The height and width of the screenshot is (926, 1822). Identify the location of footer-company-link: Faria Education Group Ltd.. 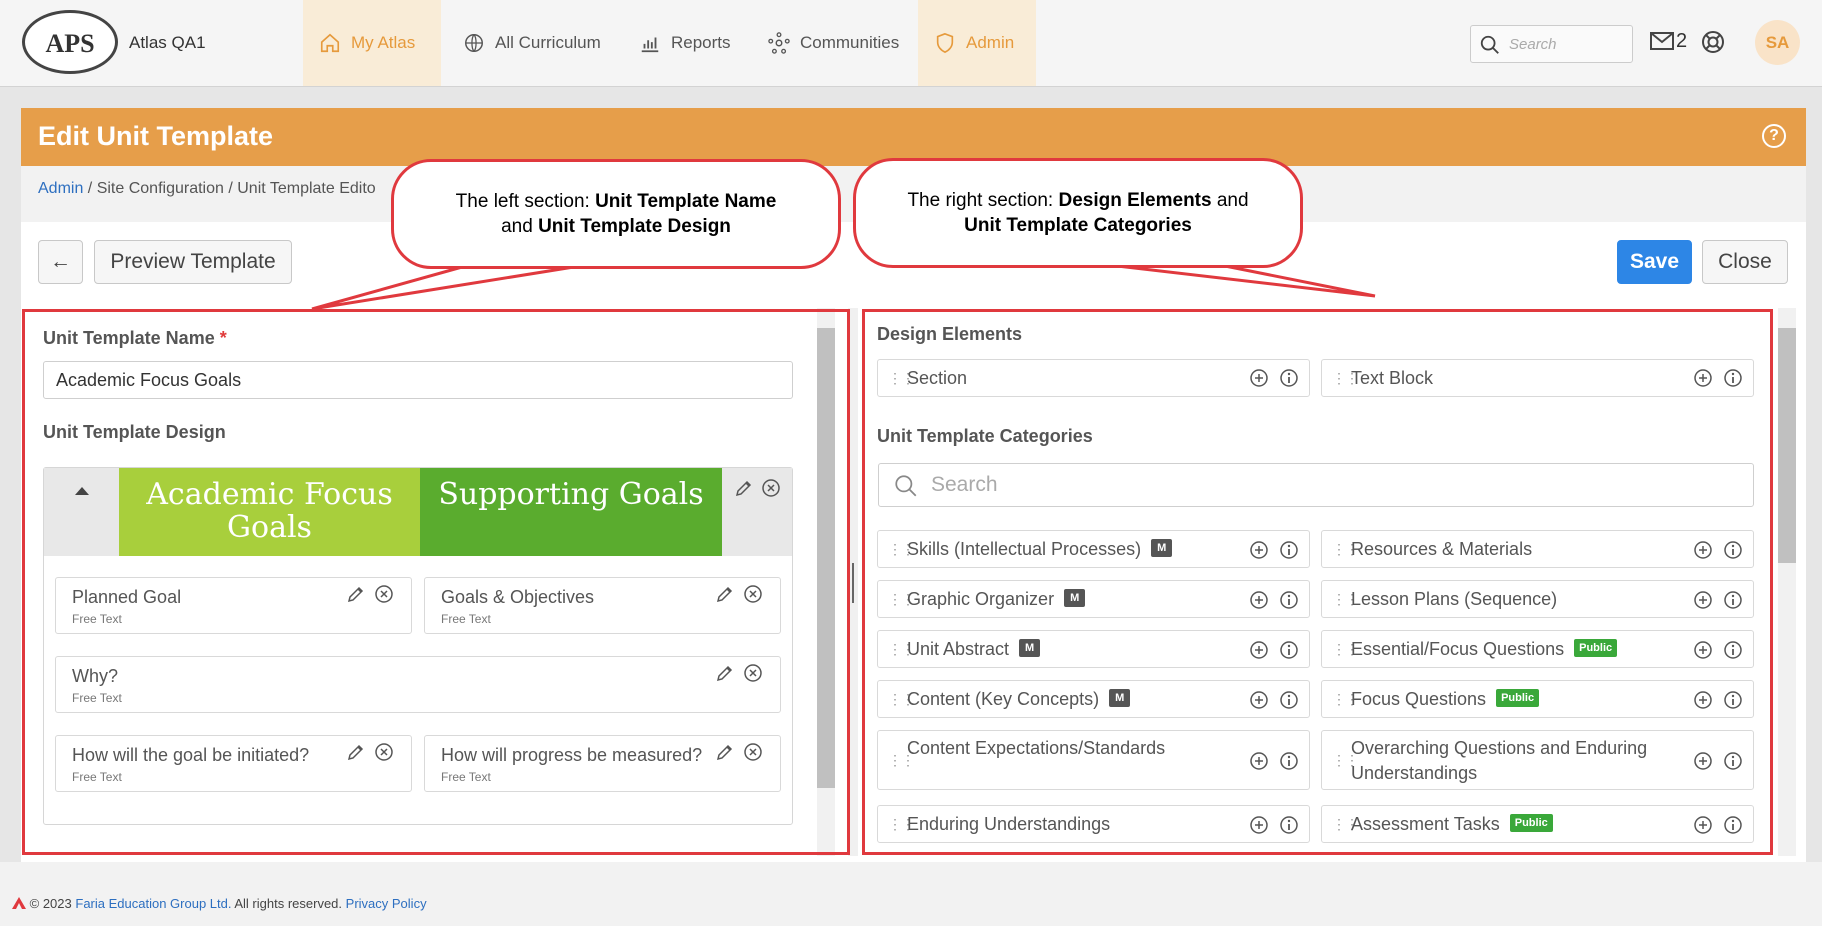
(153, 903).